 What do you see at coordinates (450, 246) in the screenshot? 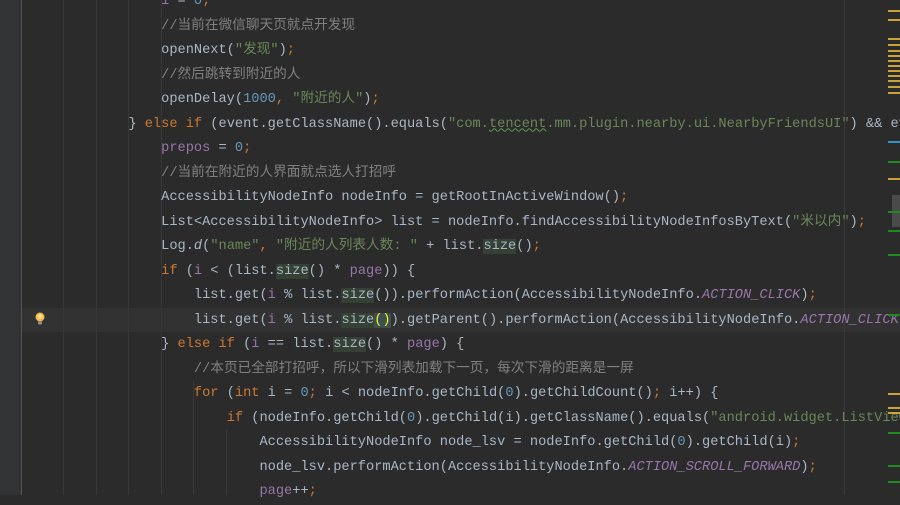
I see `code-token-plain: + list.` at bounding box center [450, 246].